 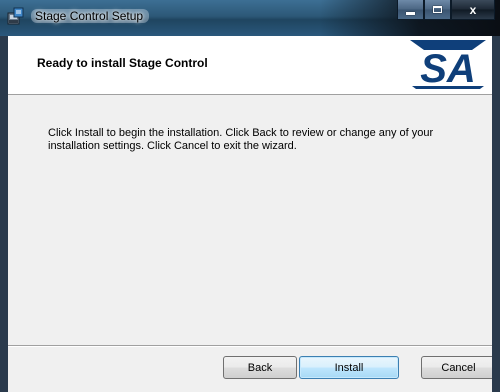 What do you see at coordinates (349, 367) in the screenshot?
I see `install-button: Install` at bounding box center [349, 367].